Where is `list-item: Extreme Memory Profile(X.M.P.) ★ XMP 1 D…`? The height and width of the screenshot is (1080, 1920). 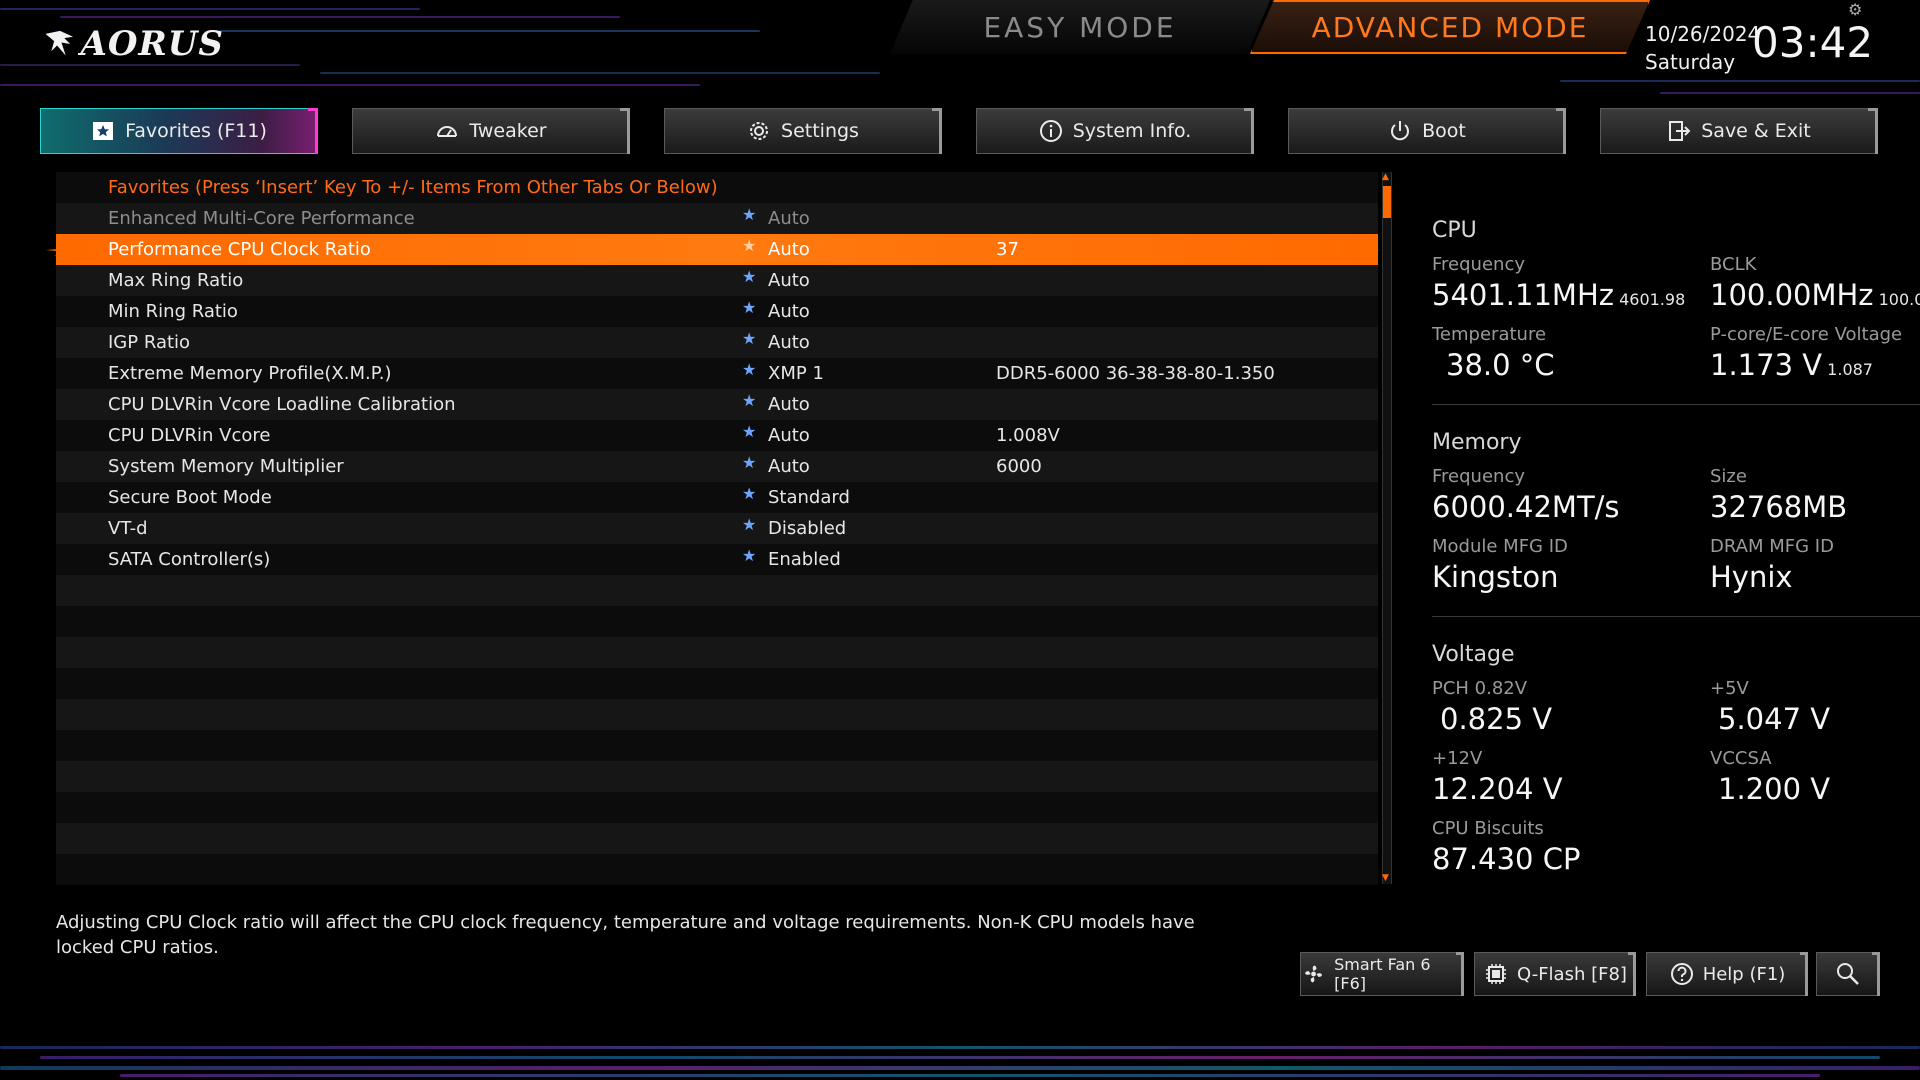
list-item: Extreme Memory Profile(X.M.P.) ★ XMP 1 D… is located at coordinates (717, 373).